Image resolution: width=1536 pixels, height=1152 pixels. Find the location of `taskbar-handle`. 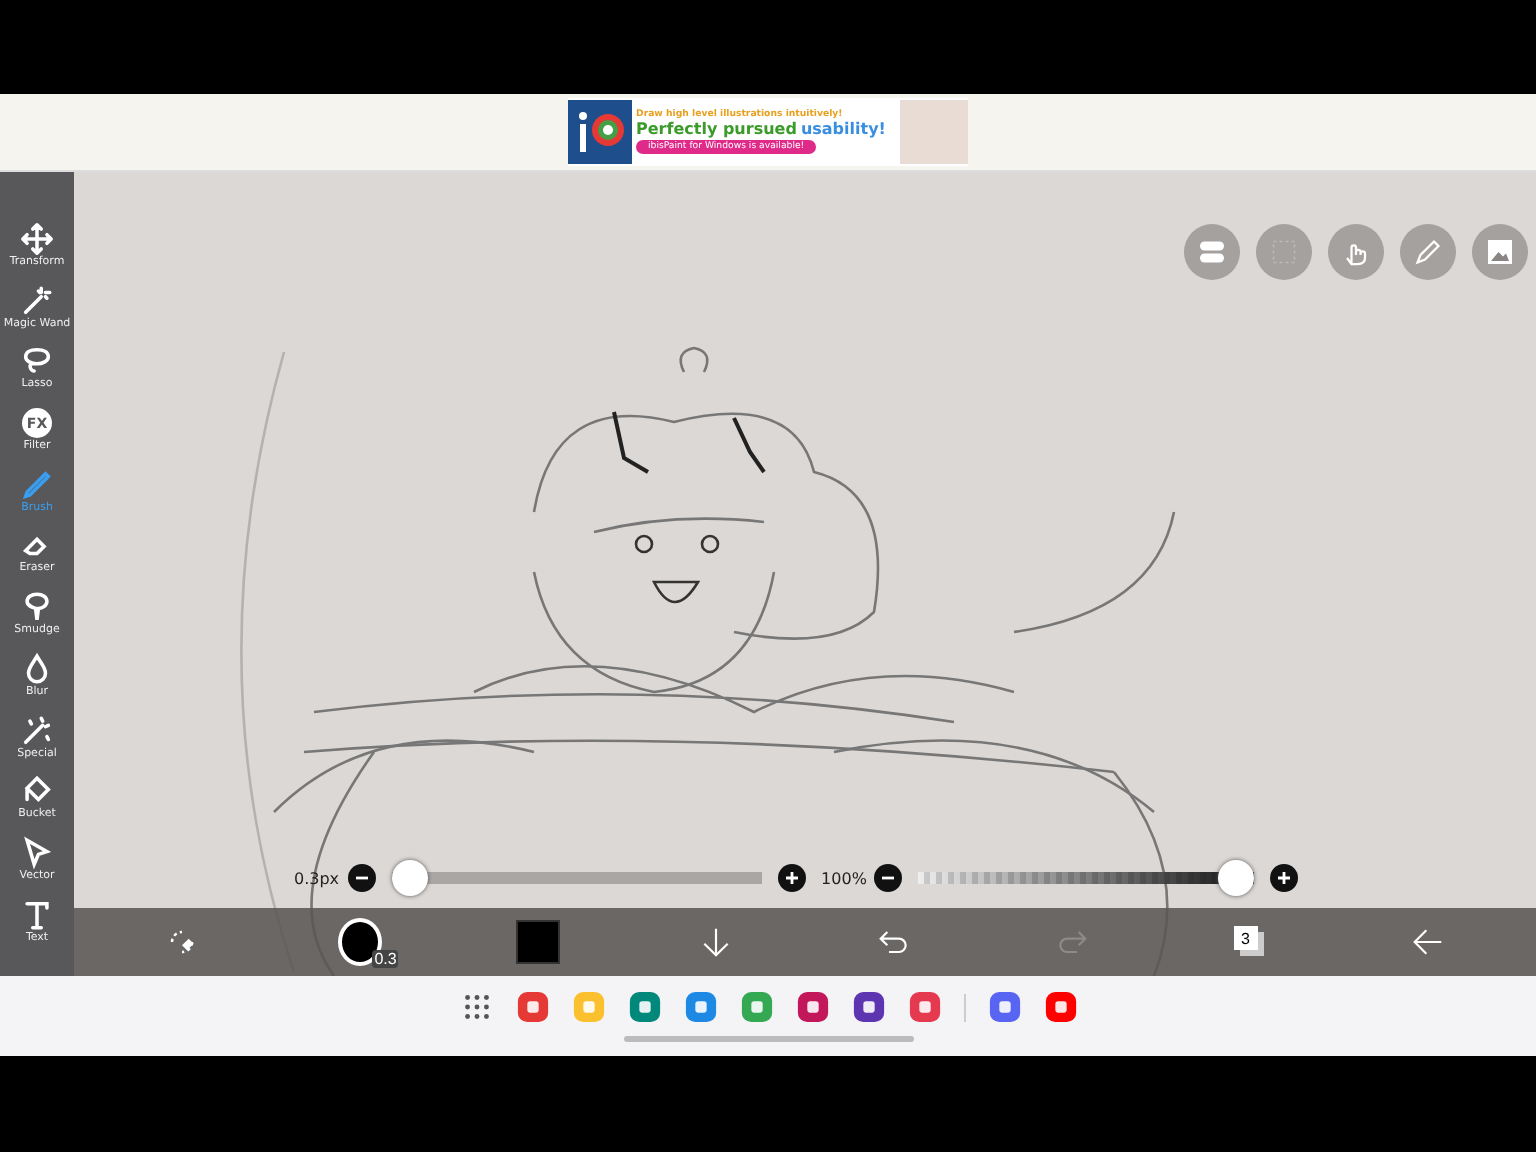

taskbar-handle is located at coordinates (768, 1039).